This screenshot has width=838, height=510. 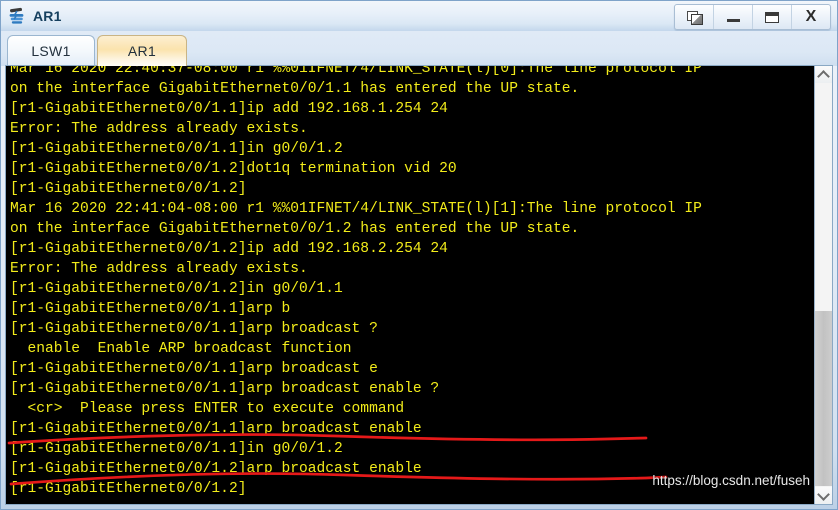 I want to click on scrollbar-track, so click(x=823, y=285).